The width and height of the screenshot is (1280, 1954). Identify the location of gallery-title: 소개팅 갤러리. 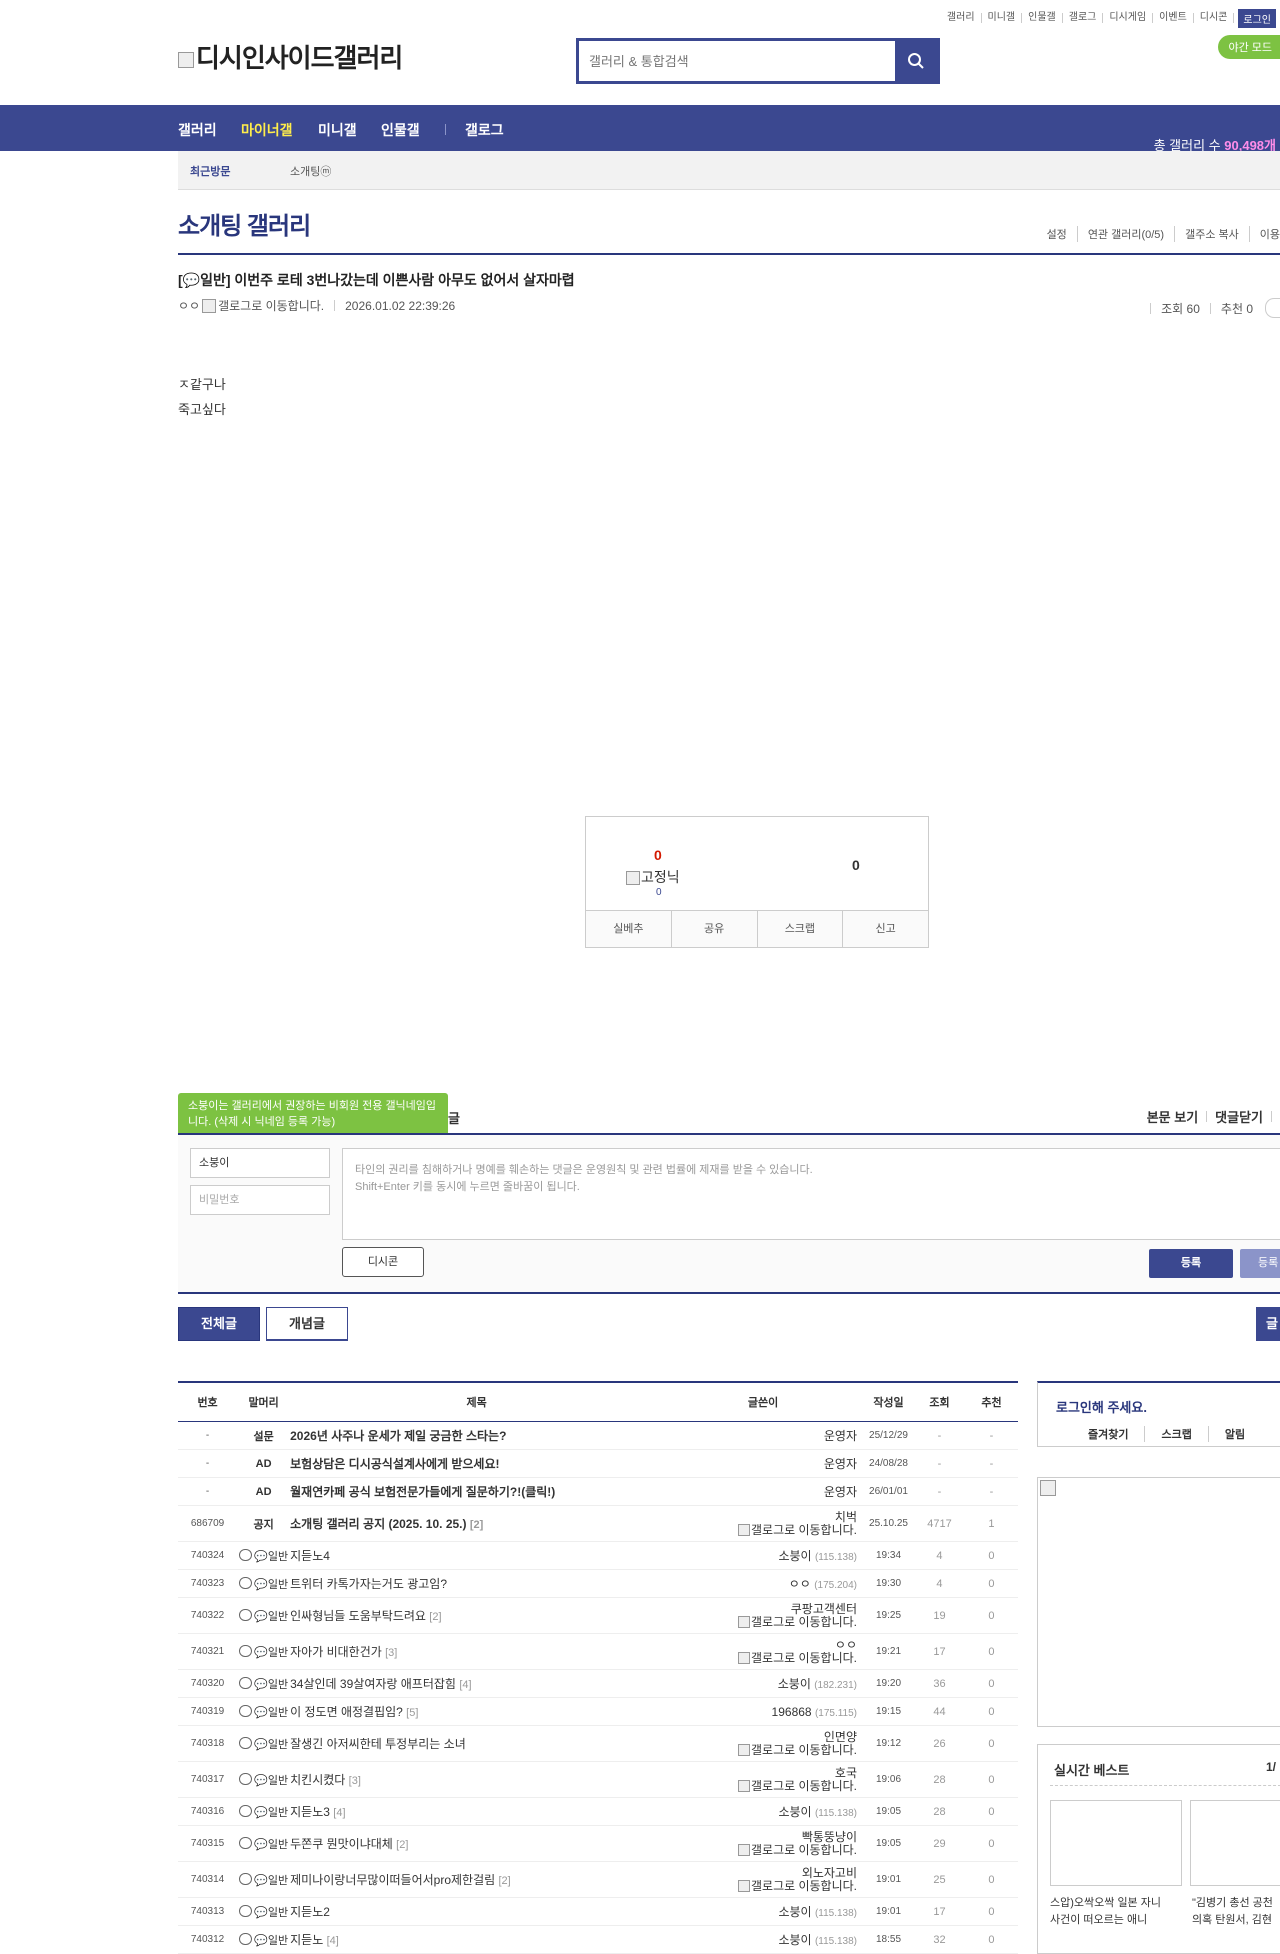
(244, 223).